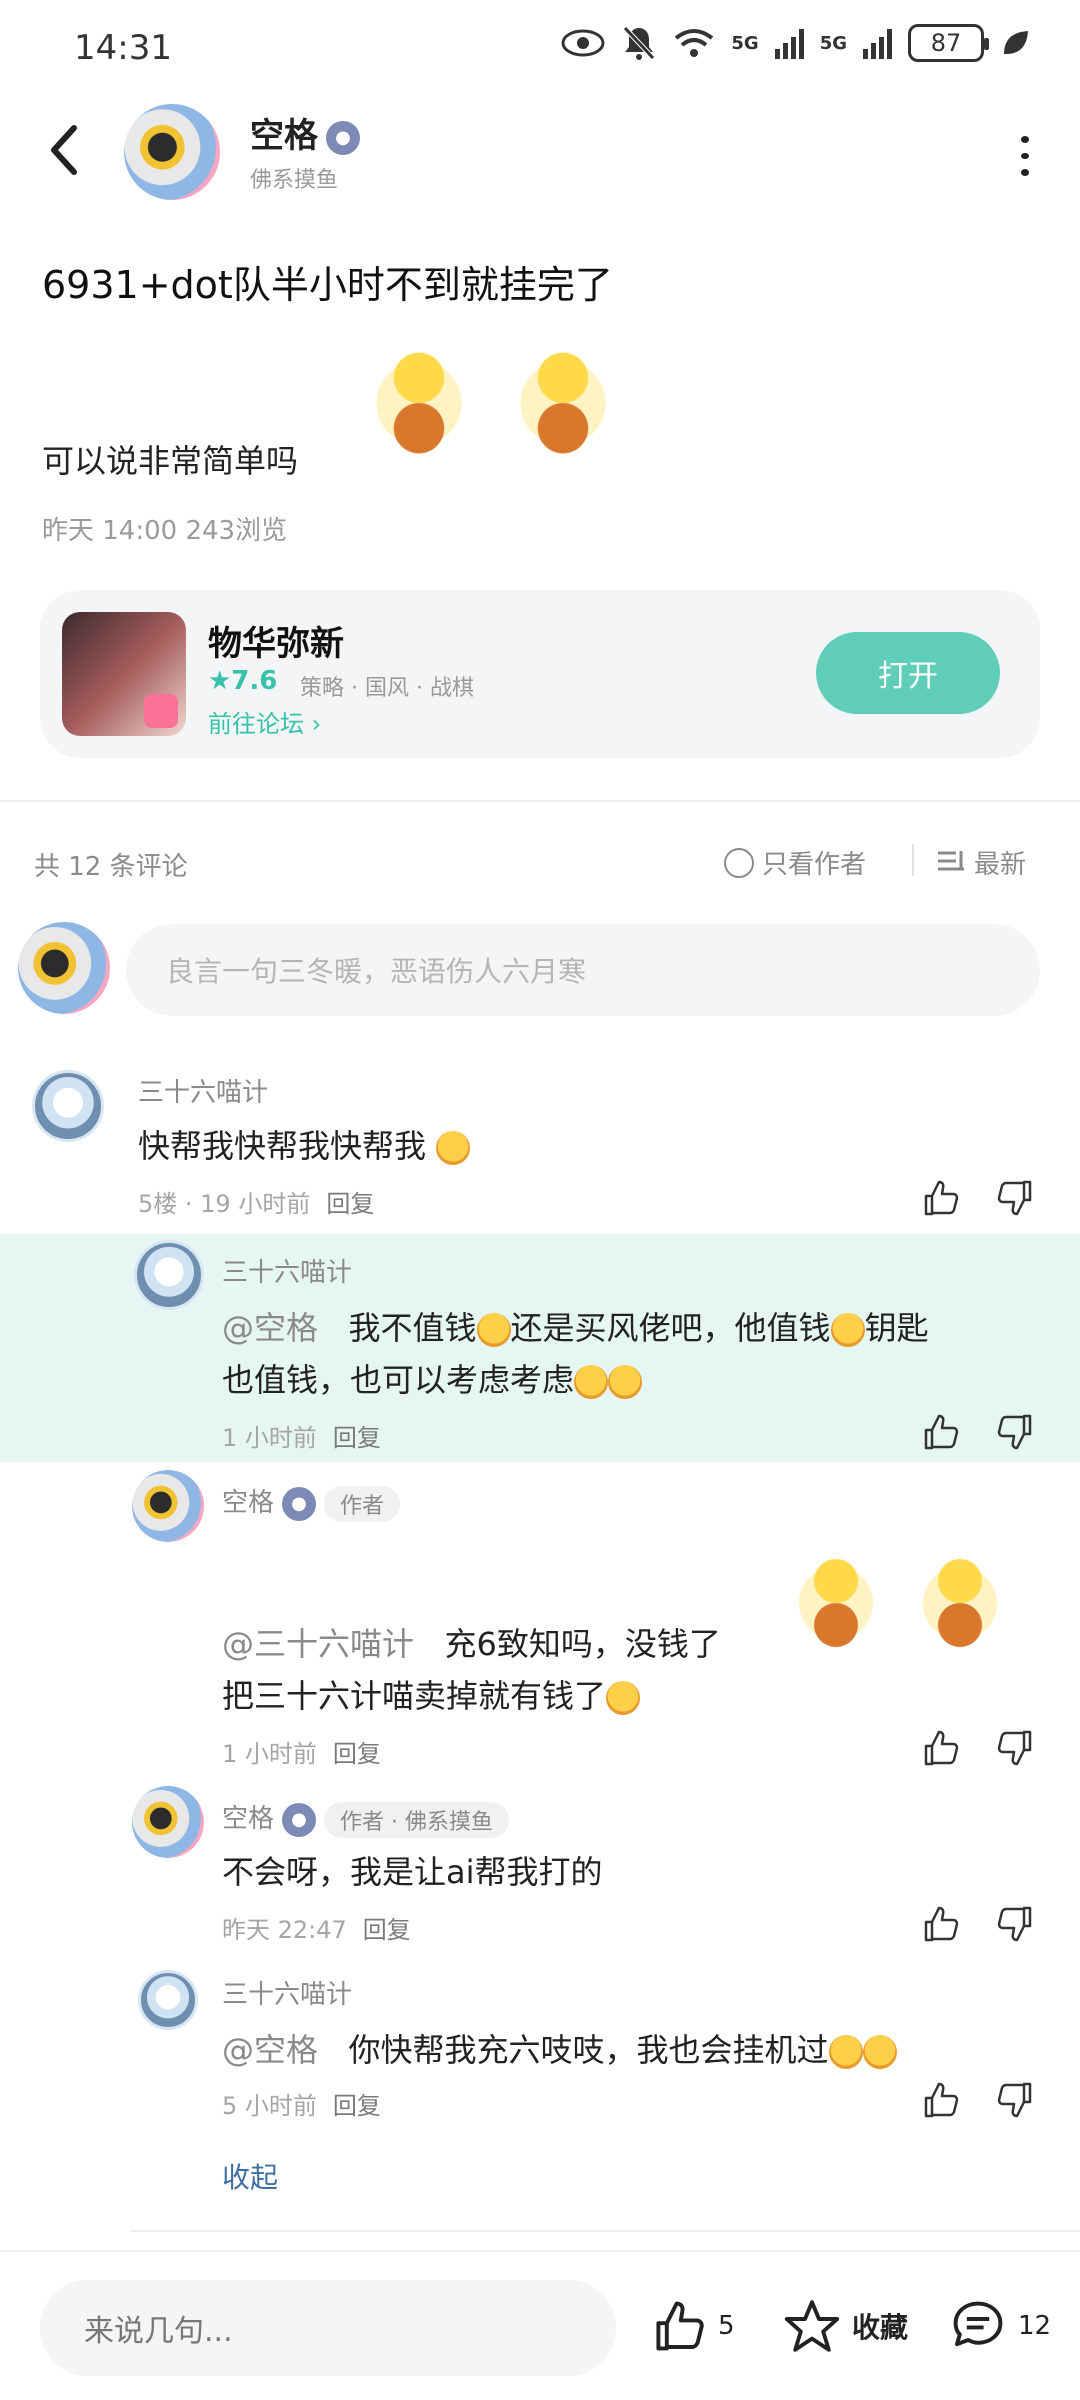  I want to click on only-author-toggle: 只看作者, so click(795, 862).